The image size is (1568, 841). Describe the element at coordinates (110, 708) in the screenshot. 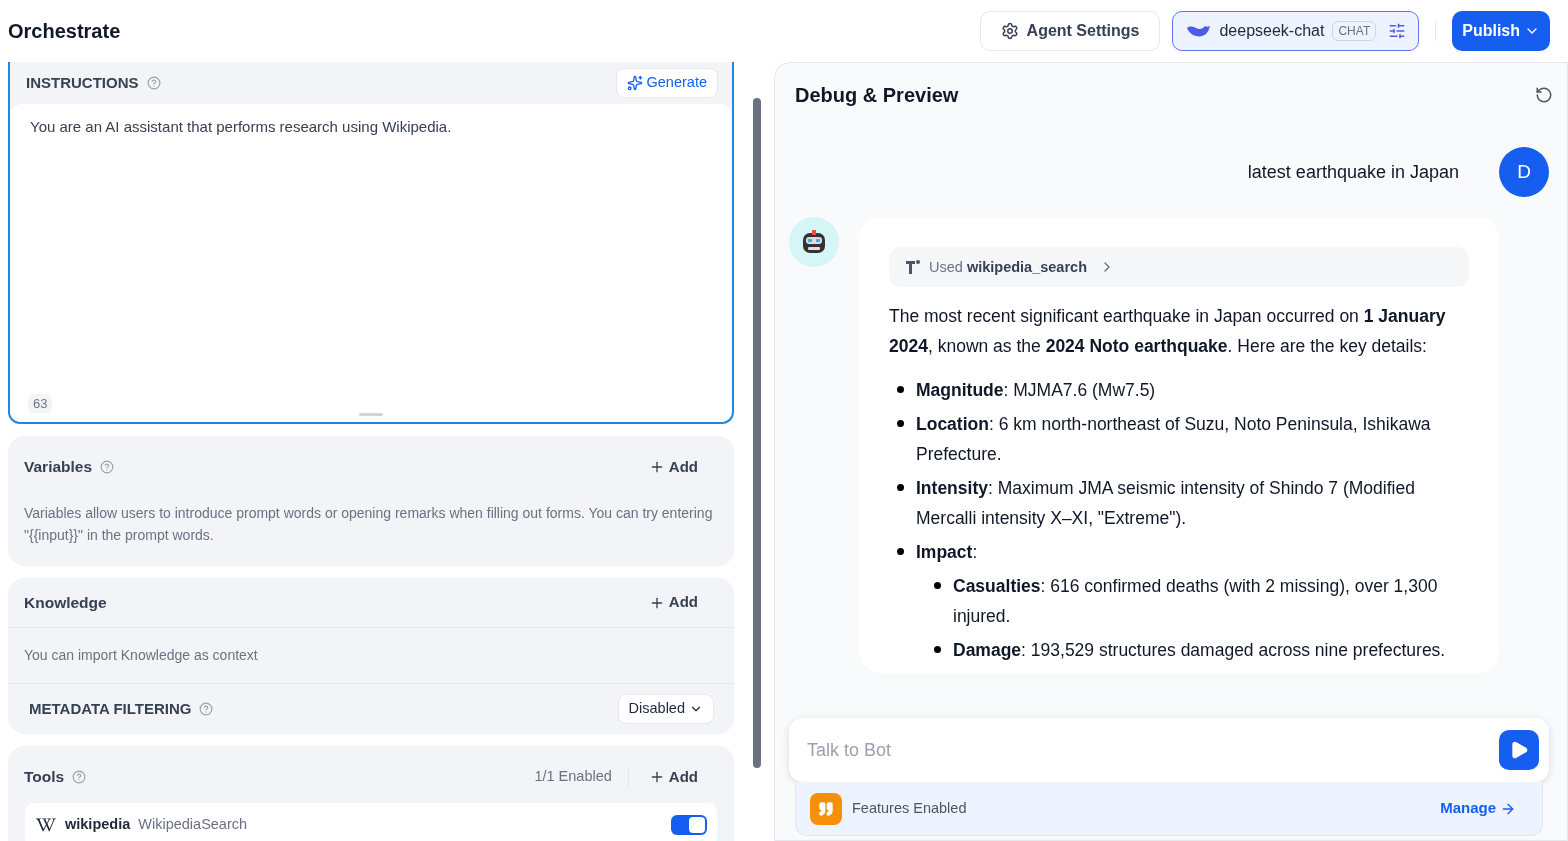

I see `metadata-filtering-label: METADATA FILTERING` at that location.